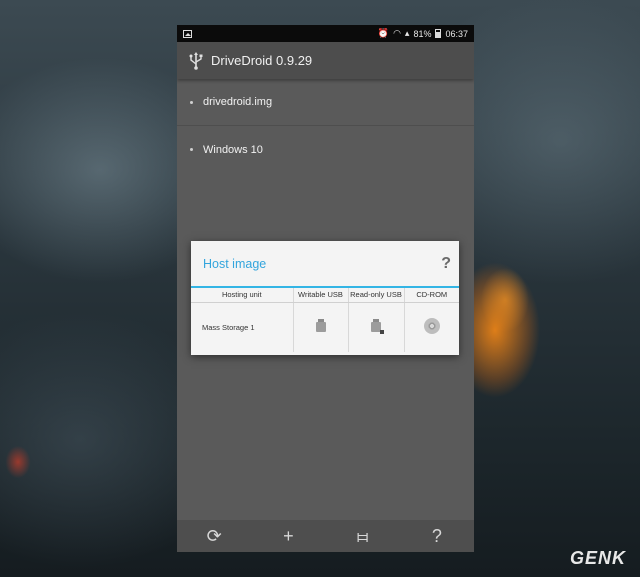 This screenshot has height=577, width=640. What do you see at coordinates (438, 33) in the screenshot?
I see `battery-icon` at bounding box center [438, 33].